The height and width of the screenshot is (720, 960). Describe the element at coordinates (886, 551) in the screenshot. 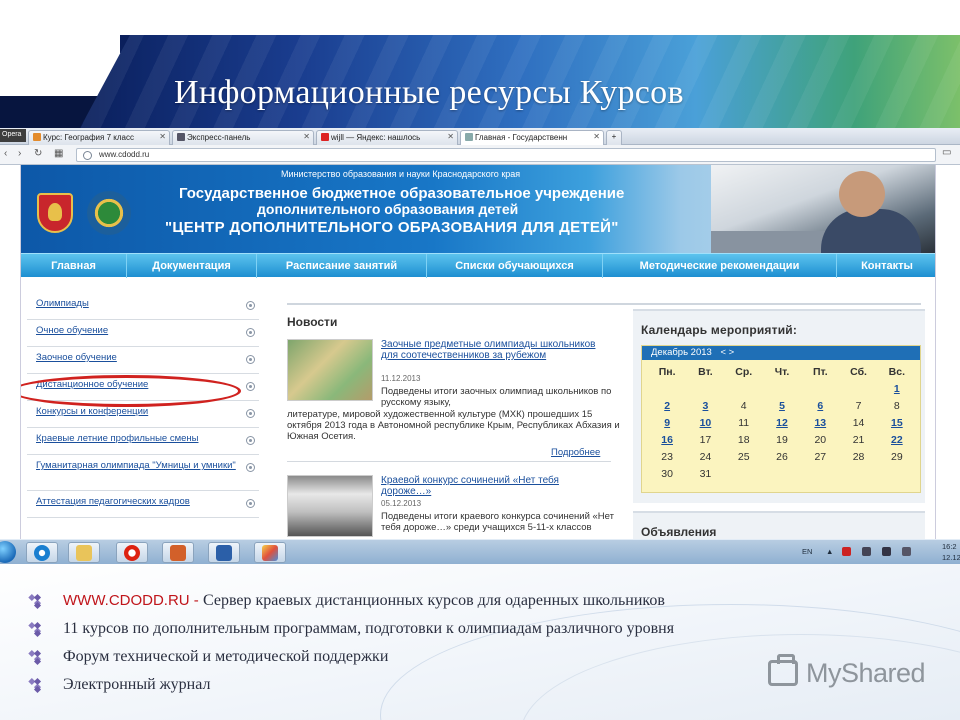

I see `network-icon` at that location.